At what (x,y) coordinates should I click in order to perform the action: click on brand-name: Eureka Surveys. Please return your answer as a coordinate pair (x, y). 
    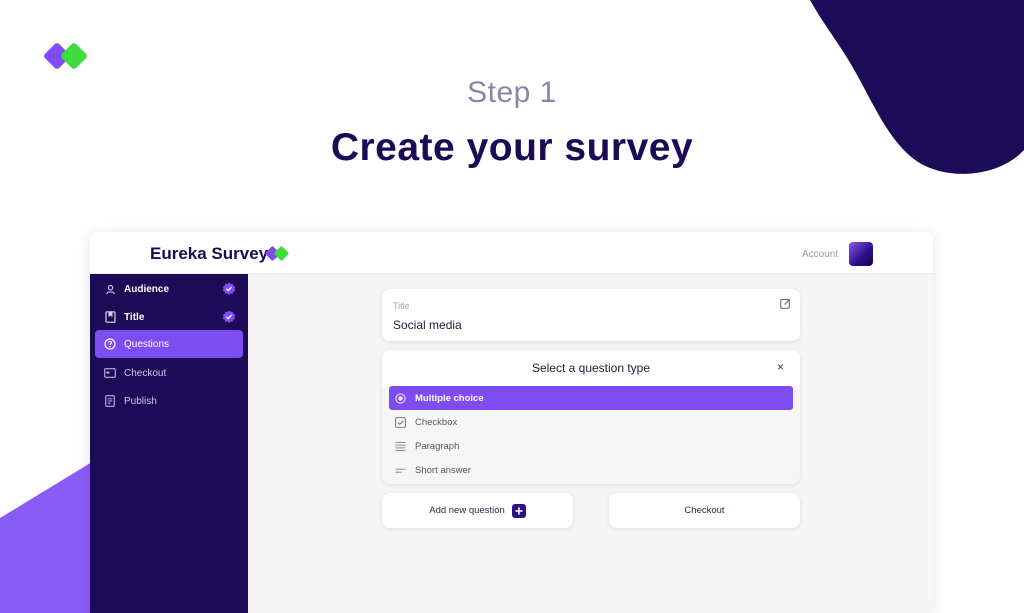
    Looking at the image, I should click on (214, 253).